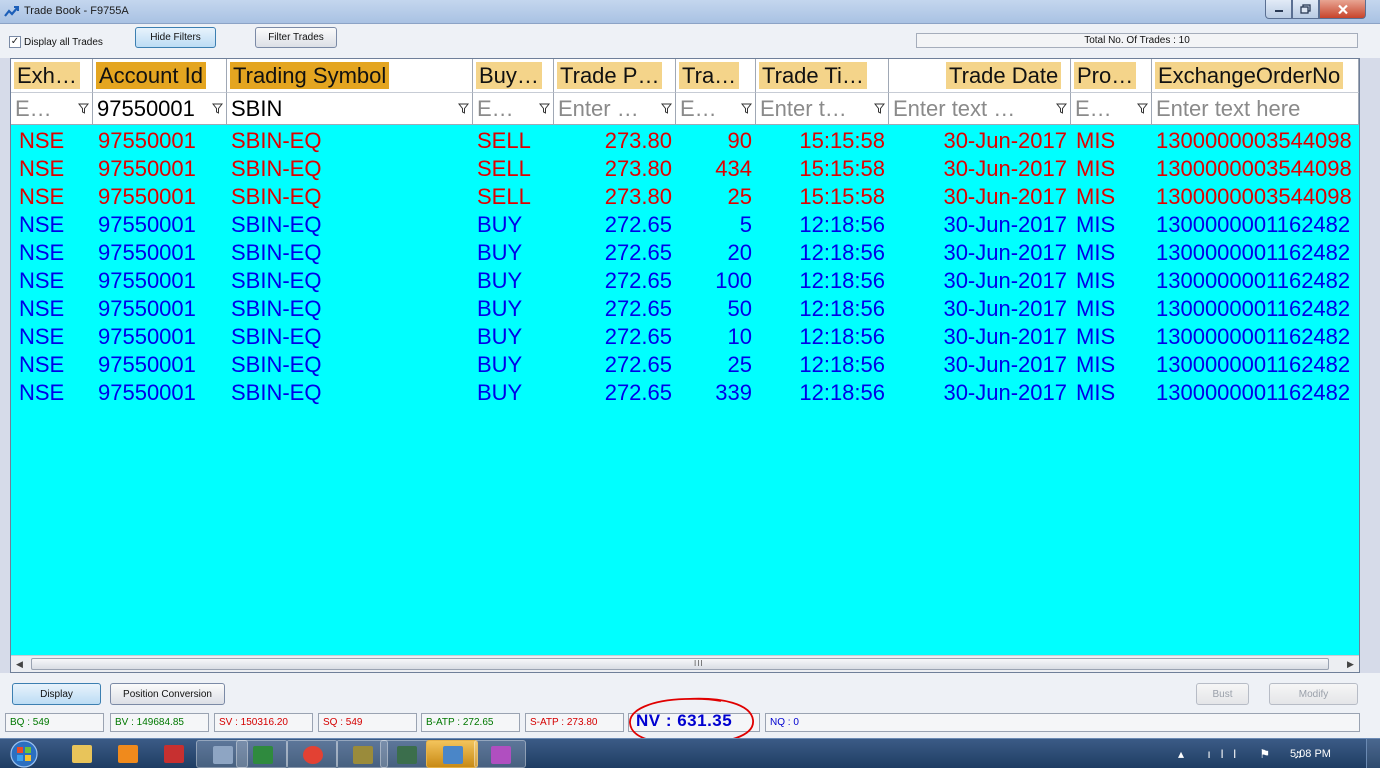  I want to click on table-cell: 1300000001162482, so click(1253, 280).